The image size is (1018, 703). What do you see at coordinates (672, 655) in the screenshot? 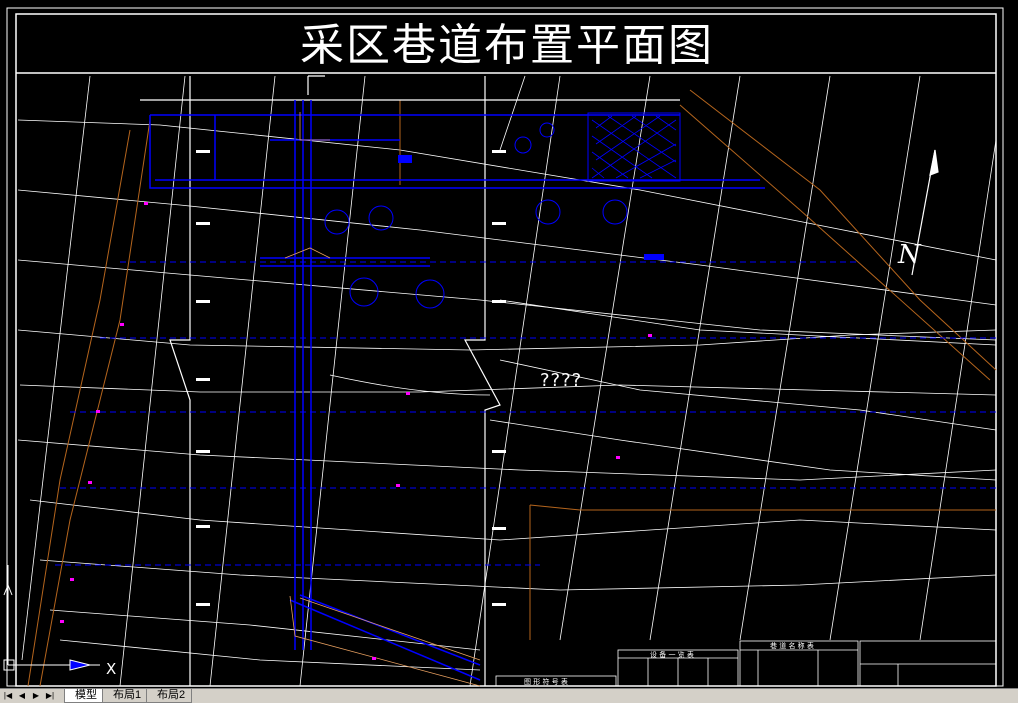
I see `equipment-table-title: 设 备 一 览 表` at bounding box center [672, 655].